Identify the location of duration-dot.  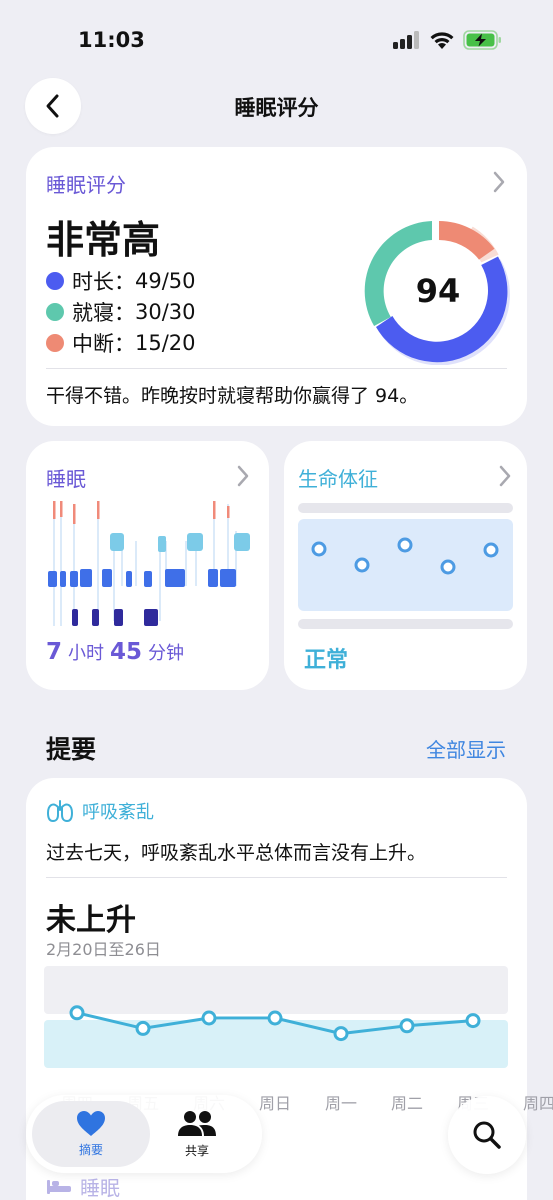
(55, 281).